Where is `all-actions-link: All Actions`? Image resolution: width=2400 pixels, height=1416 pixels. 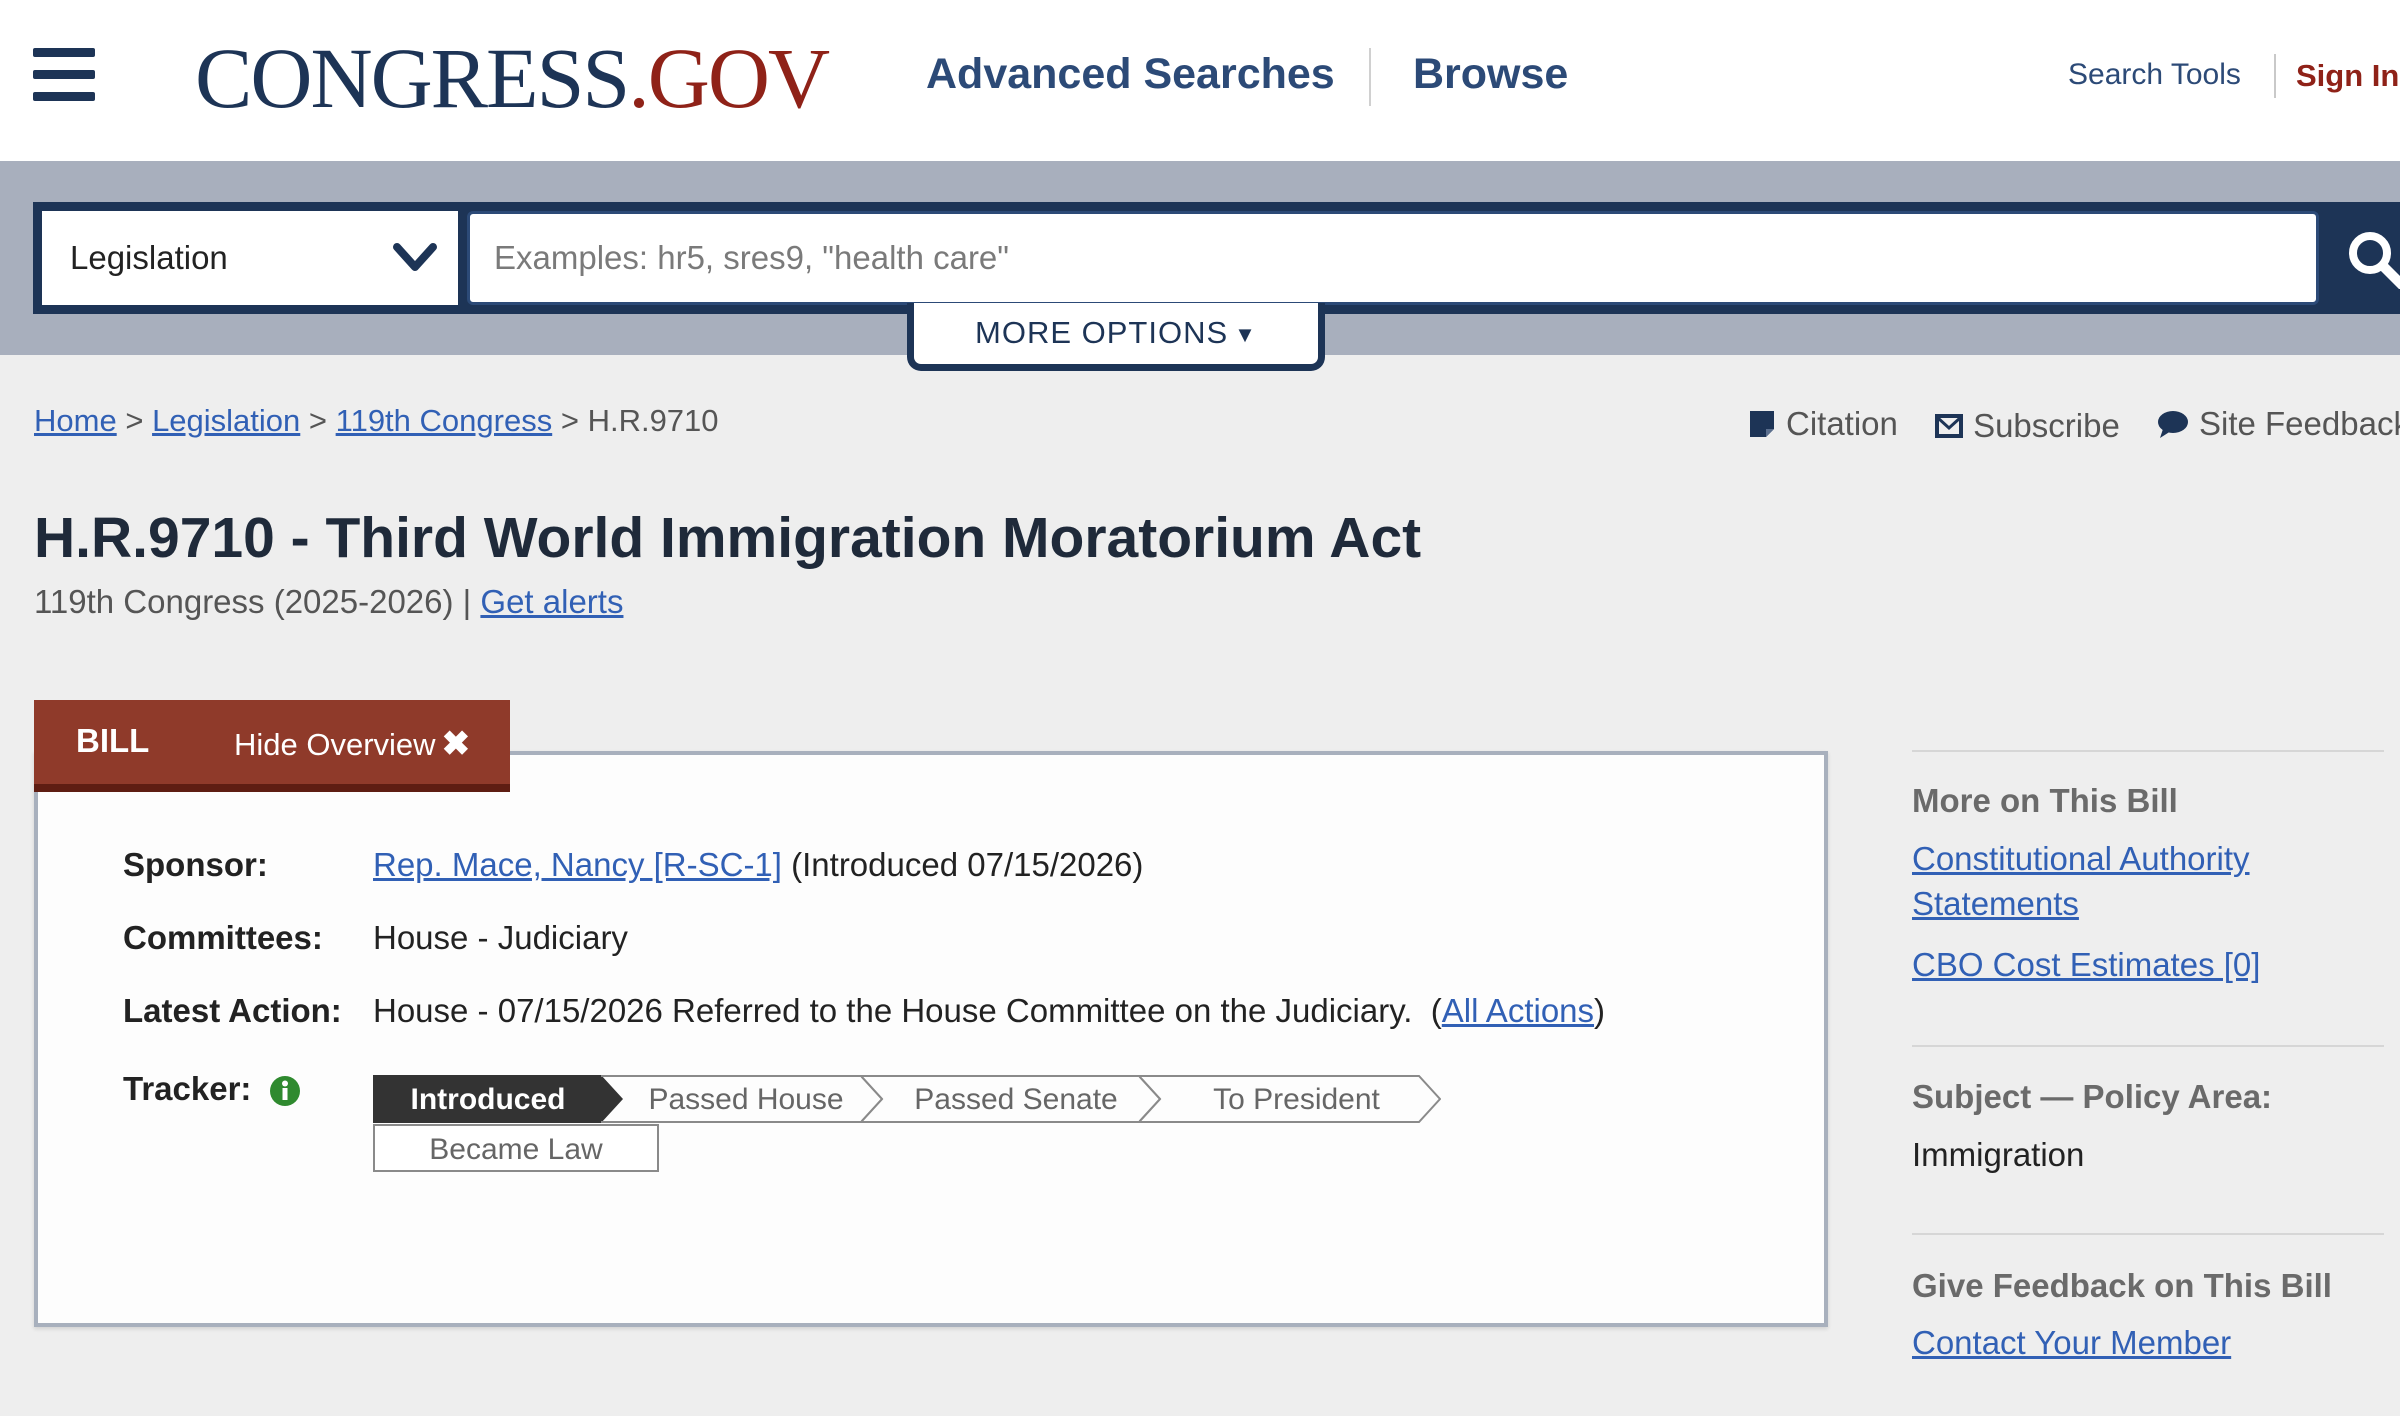
all-actions-link: All Actions is located at coordinates (1518, 1010).